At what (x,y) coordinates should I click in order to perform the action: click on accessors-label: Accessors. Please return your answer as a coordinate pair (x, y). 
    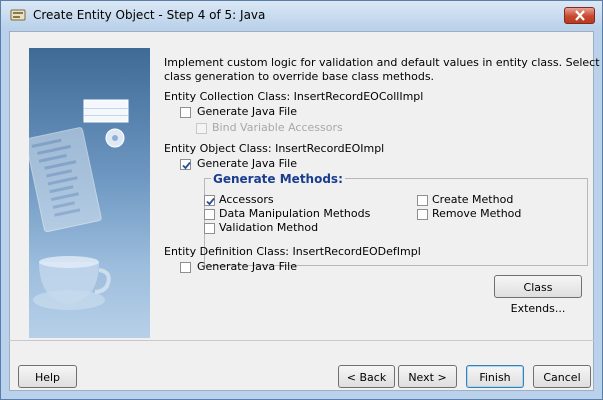
    Looking at the image, I should click on (246, 199).